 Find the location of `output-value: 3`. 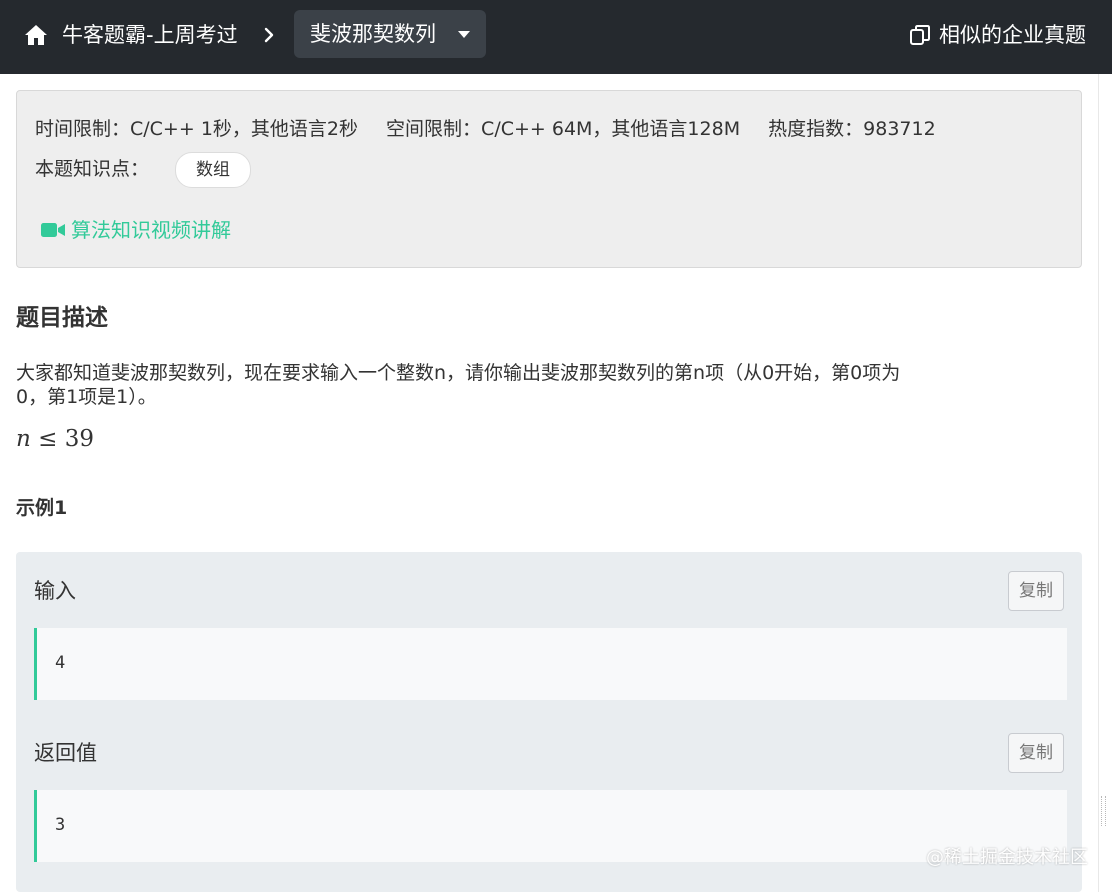

output-value: 3 is located at coordinates (60, 825).